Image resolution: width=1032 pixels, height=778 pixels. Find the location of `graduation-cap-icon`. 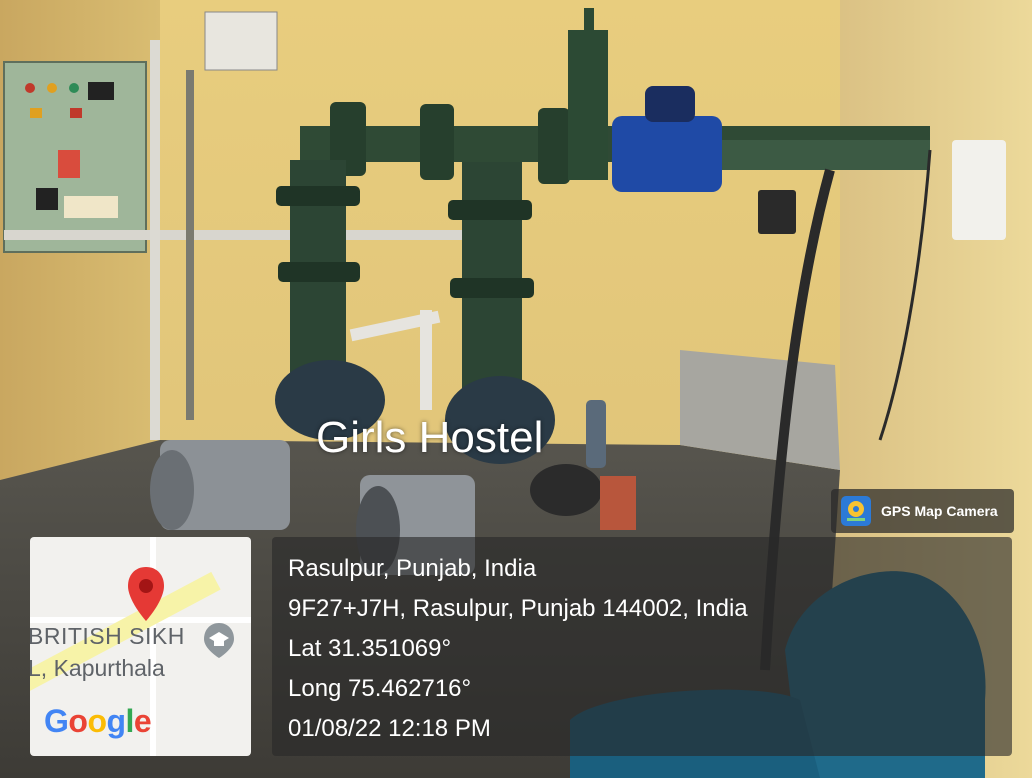

graduation-cap-icon is located at coordinates (219, 640).